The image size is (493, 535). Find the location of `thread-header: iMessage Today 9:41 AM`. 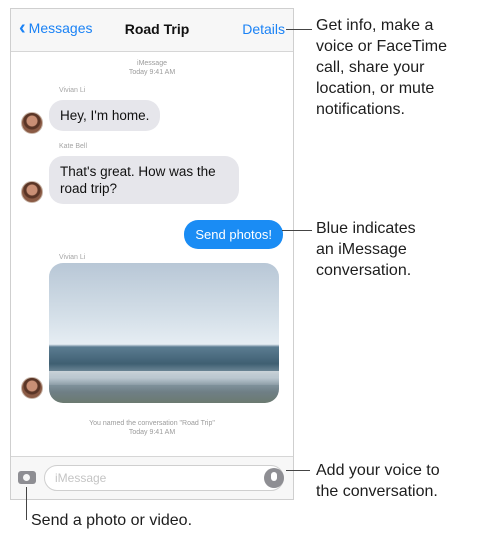

thread-header: iMessage Today 9:41 AM is located at coordinates (152, 68).